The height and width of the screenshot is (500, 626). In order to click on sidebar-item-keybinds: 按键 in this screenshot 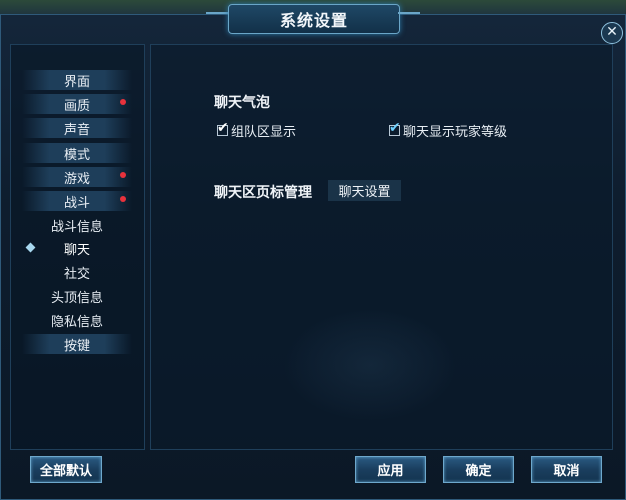, I will do `click(77, 344)`.